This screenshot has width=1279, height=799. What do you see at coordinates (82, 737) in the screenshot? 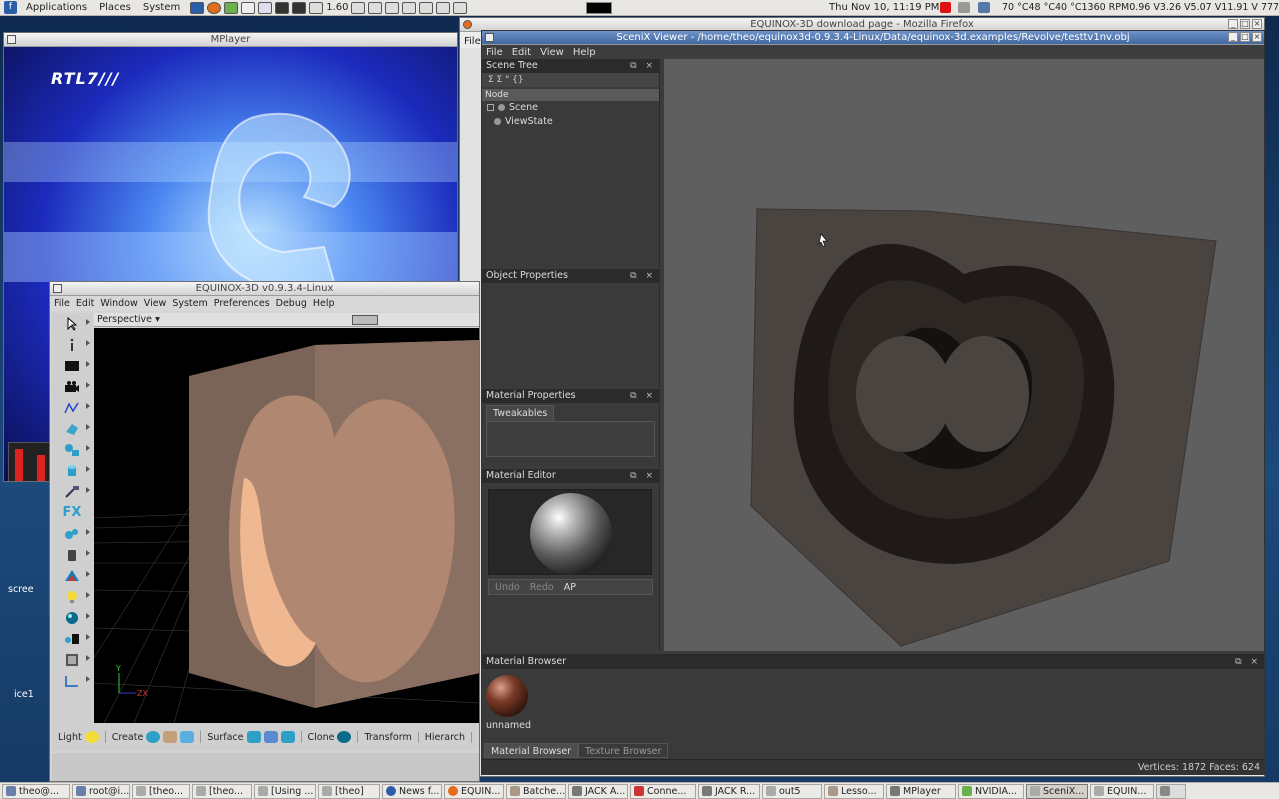
I see `light-group: Light` at bounding box center [82, 737].